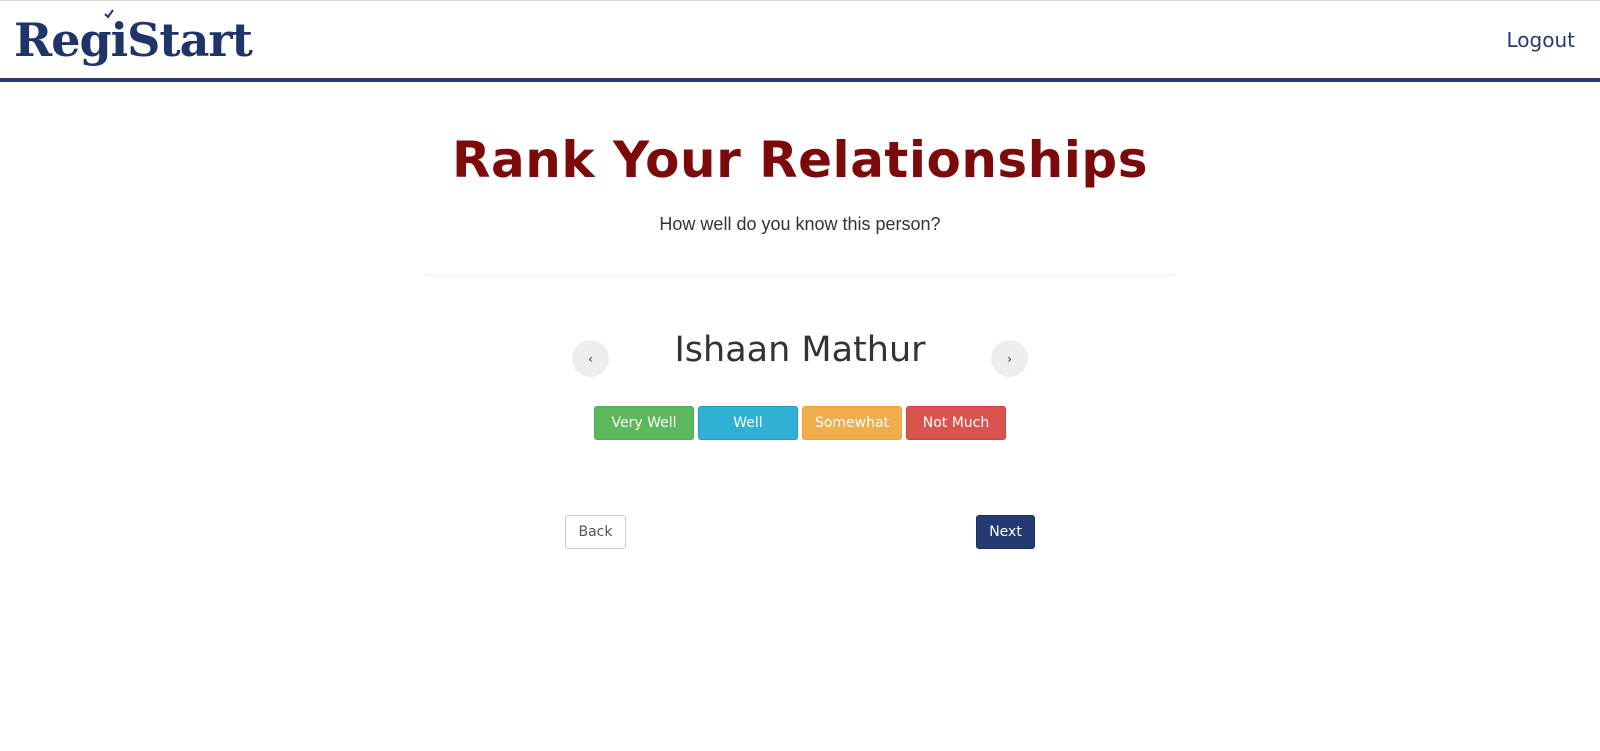 This screenshot has height=751, width=1600. Describe the element at coordinates (800, 275) in the screenshot. I see `divider` at that location.